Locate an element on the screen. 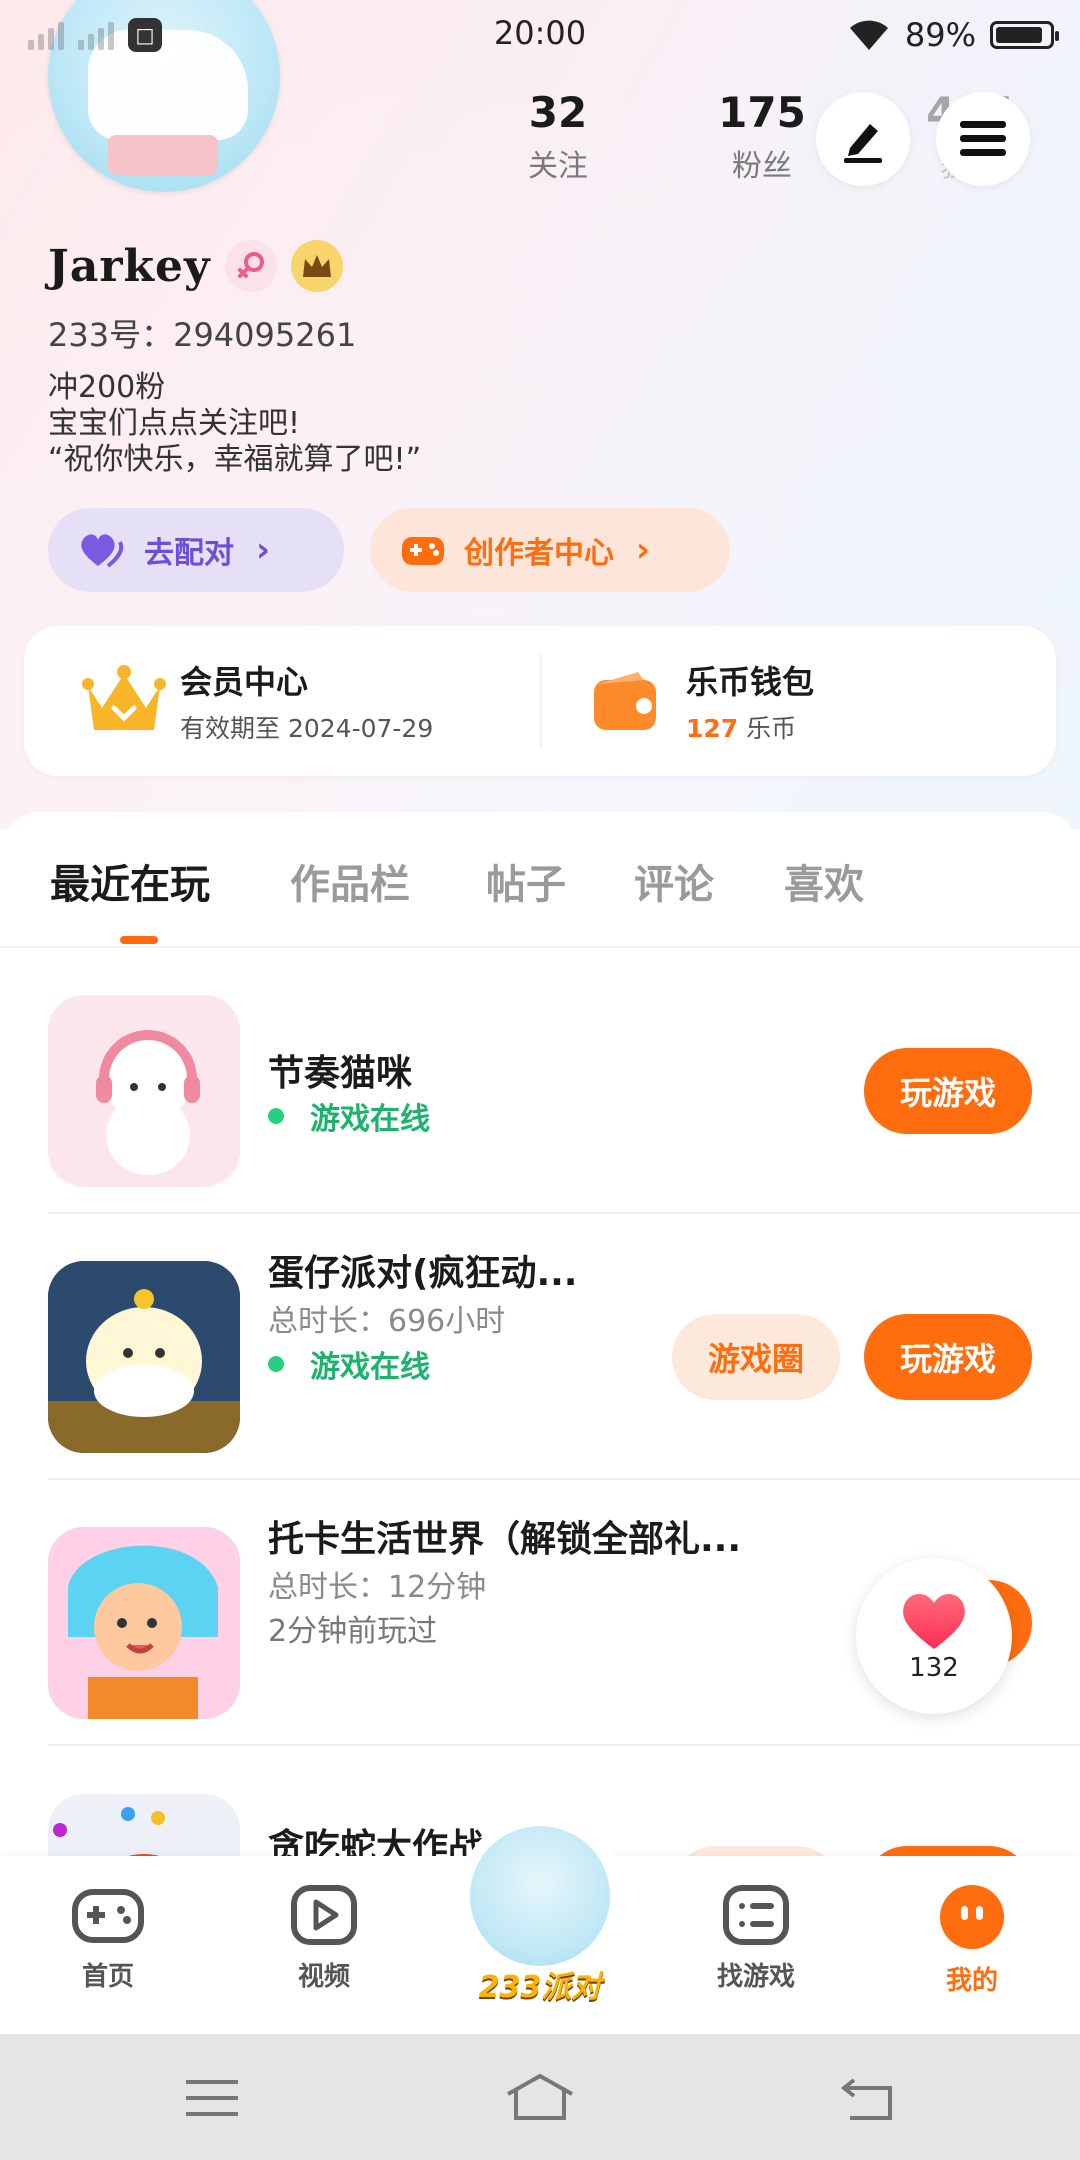 This screenshot has height=2160, width=1080. active-tab-indicator is located at coordinates (139, 940).